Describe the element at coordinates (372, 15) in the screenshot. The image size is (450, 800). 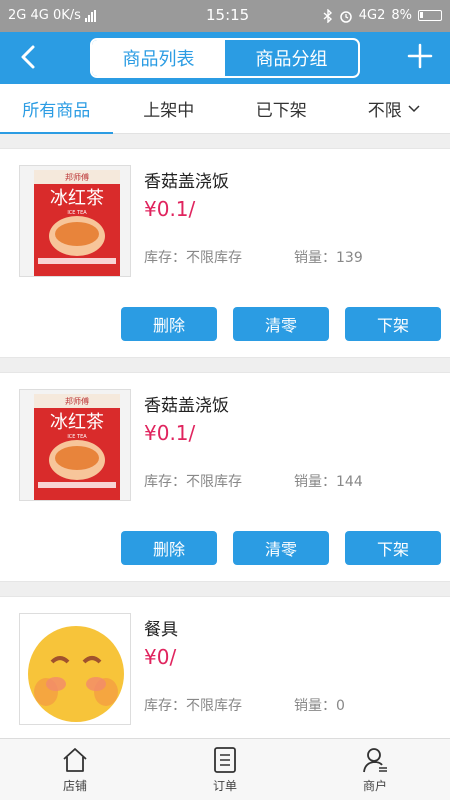
I see `network-badge: 4G2` at that location.